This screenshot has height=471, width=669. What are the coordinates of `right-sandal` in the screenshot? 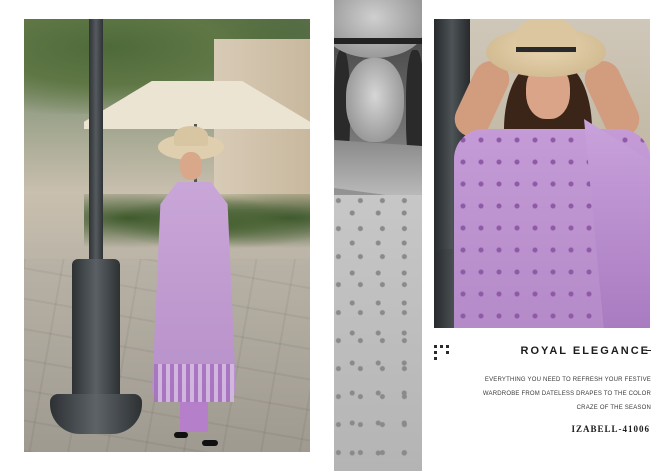 It's located at (210, 443).